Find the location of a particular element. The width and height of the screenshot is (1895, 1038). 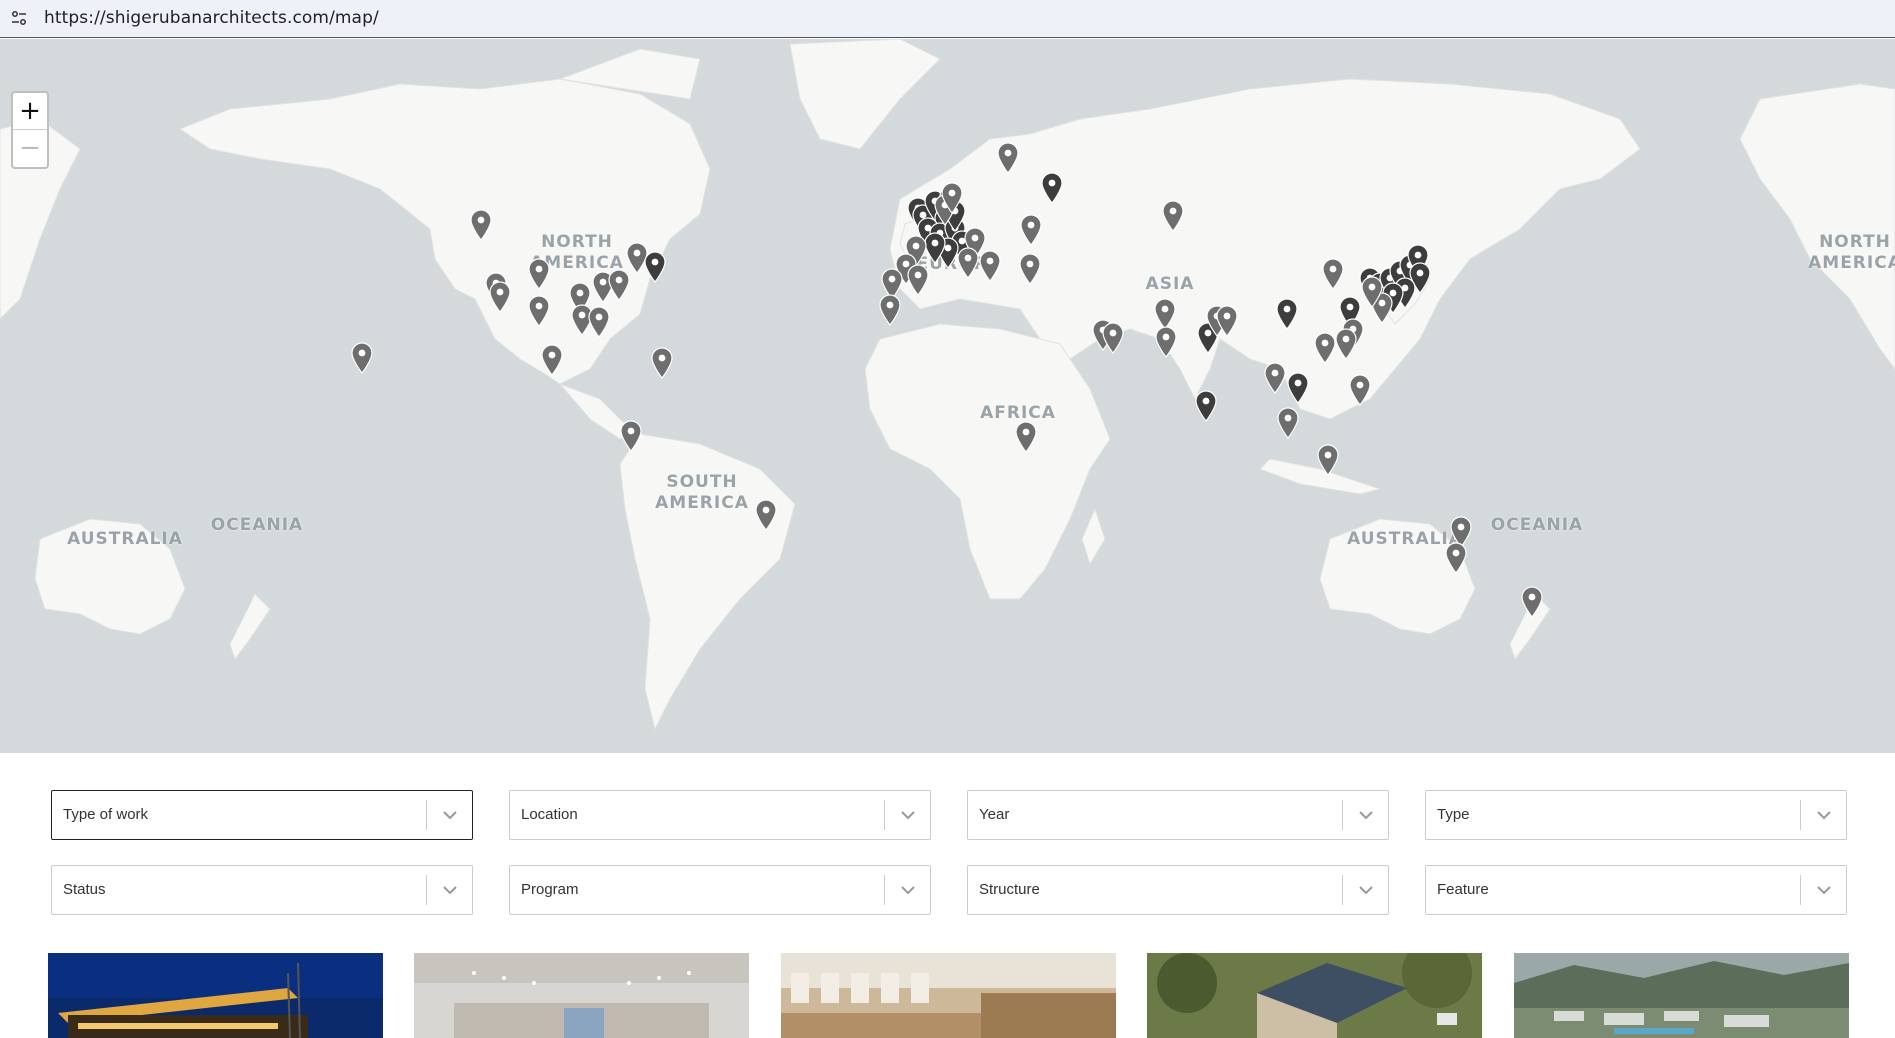

label-oceania-left: OCEANIA is located at coordinates (257, 525).